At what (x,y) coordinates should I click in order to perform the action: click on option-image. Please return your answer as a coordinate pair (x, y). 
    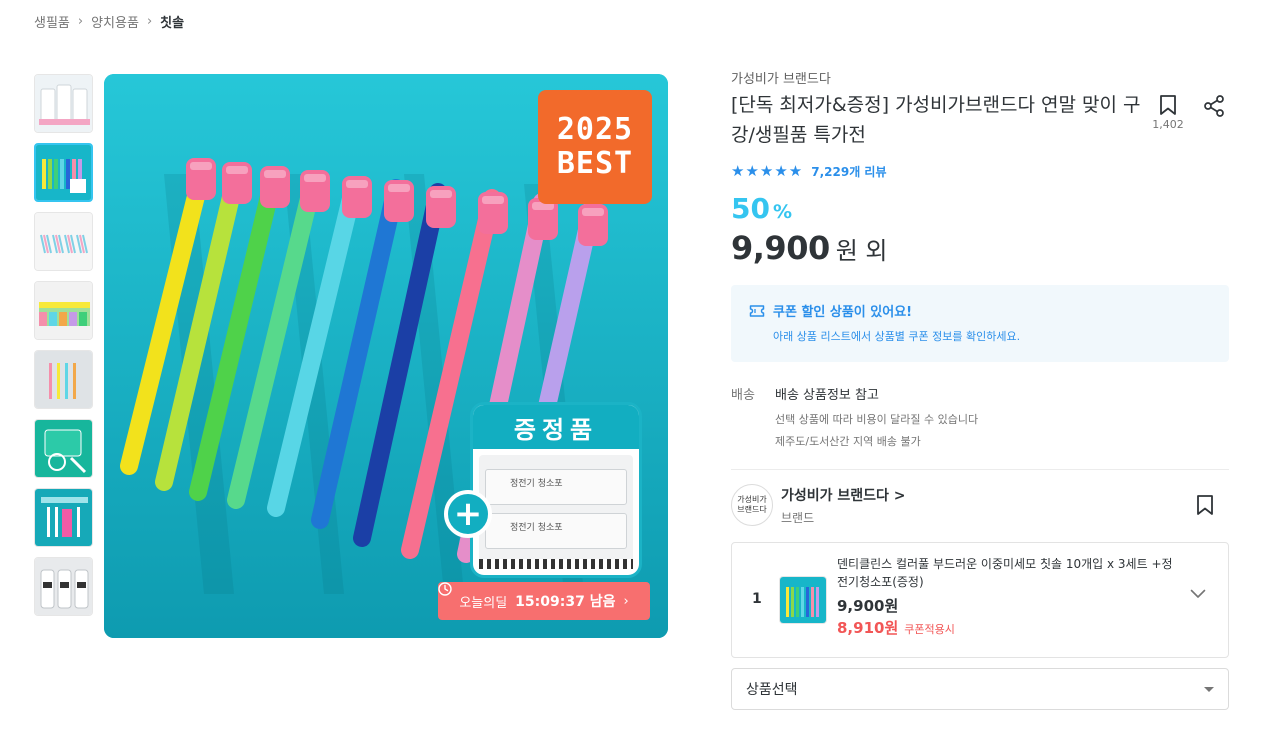
    Looking at the image, I should click on (803, 600).